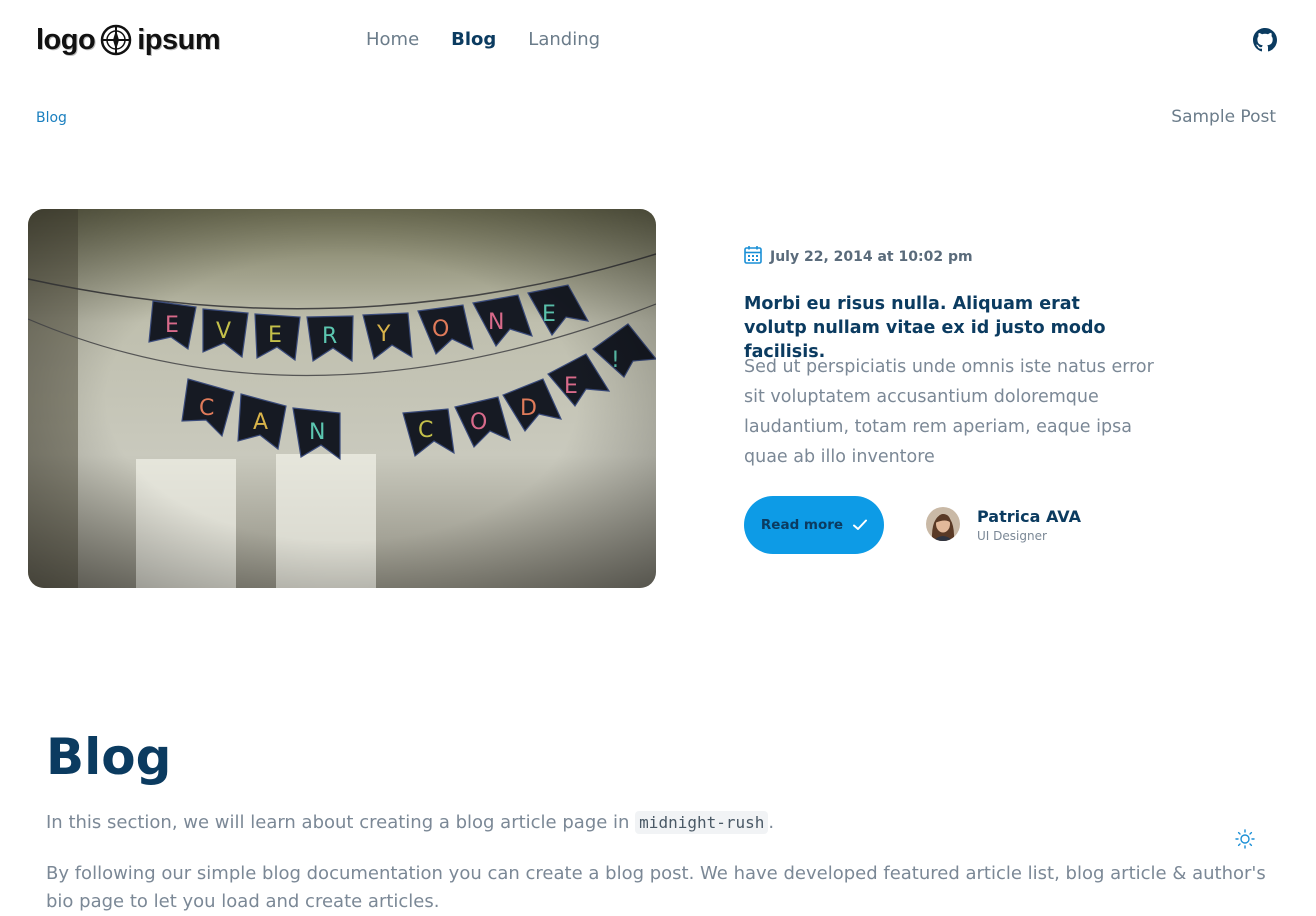 The image size is (1316, 916). I want to click on nav-blog: Blog, so click(473, 40).